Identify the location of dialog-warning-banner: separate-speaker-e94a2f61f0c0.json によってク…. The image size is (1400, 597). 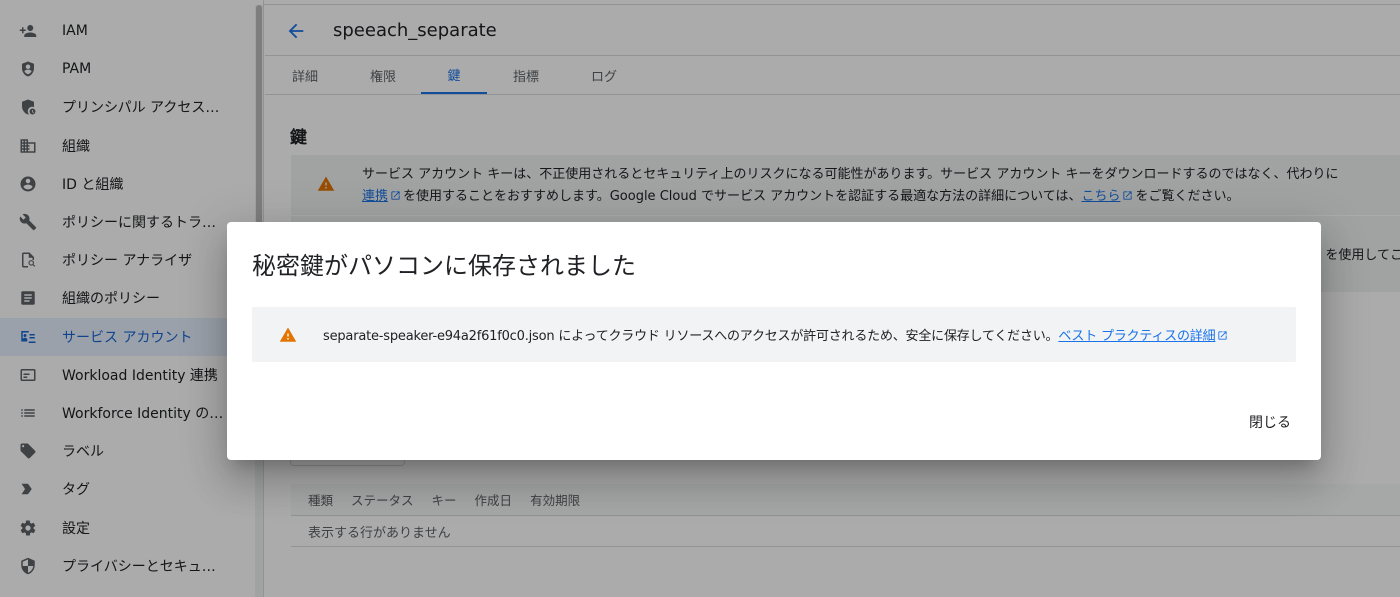
(774, 334).